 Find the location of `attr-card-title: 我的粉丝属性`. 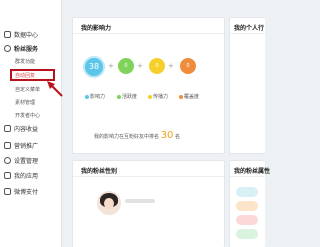

attr-card-title: 我的粉丝属性 is located at coordinates (252, 171).